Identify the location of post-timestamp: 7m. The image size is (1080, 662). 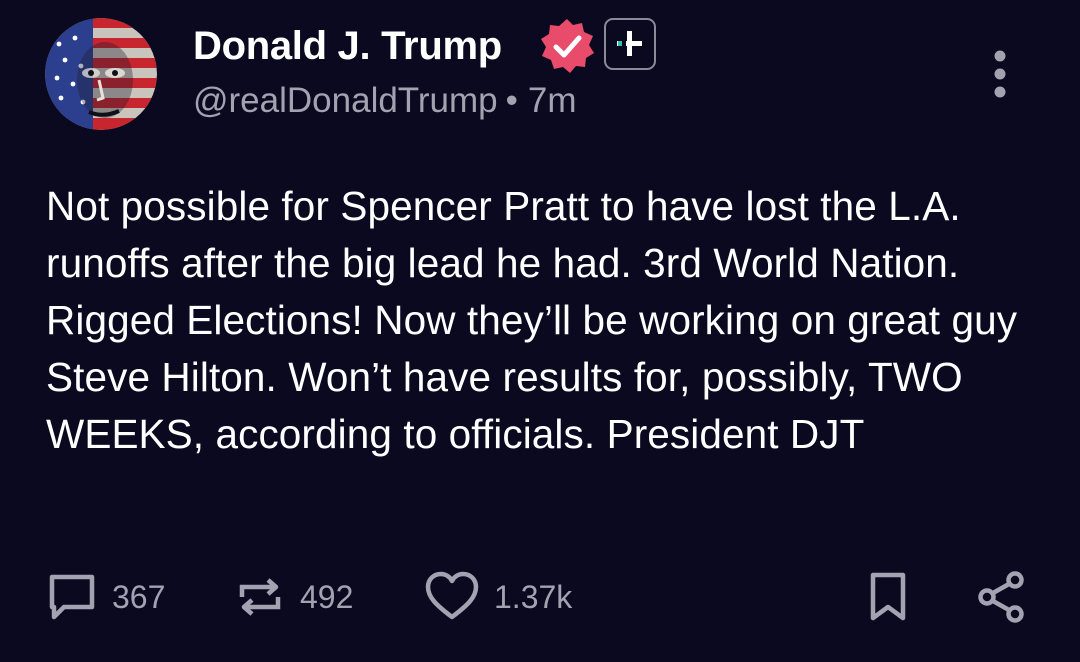
(552, 100).